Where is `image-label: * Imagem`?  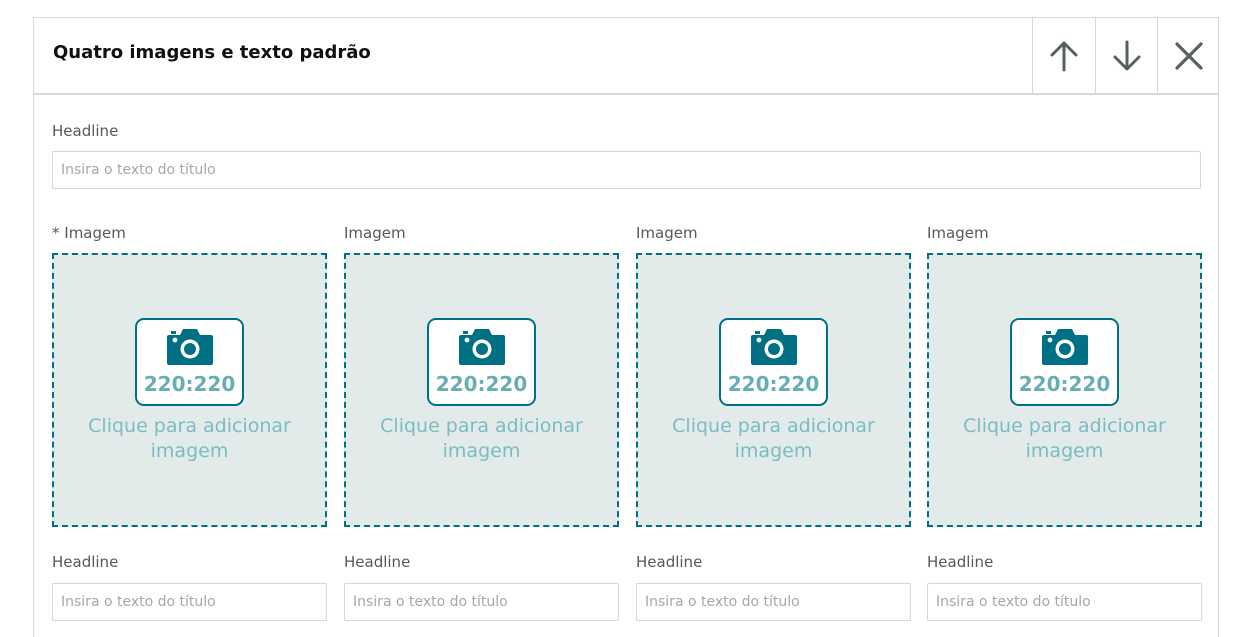 image-label: * Imagem is located at coordinates (89, 233).